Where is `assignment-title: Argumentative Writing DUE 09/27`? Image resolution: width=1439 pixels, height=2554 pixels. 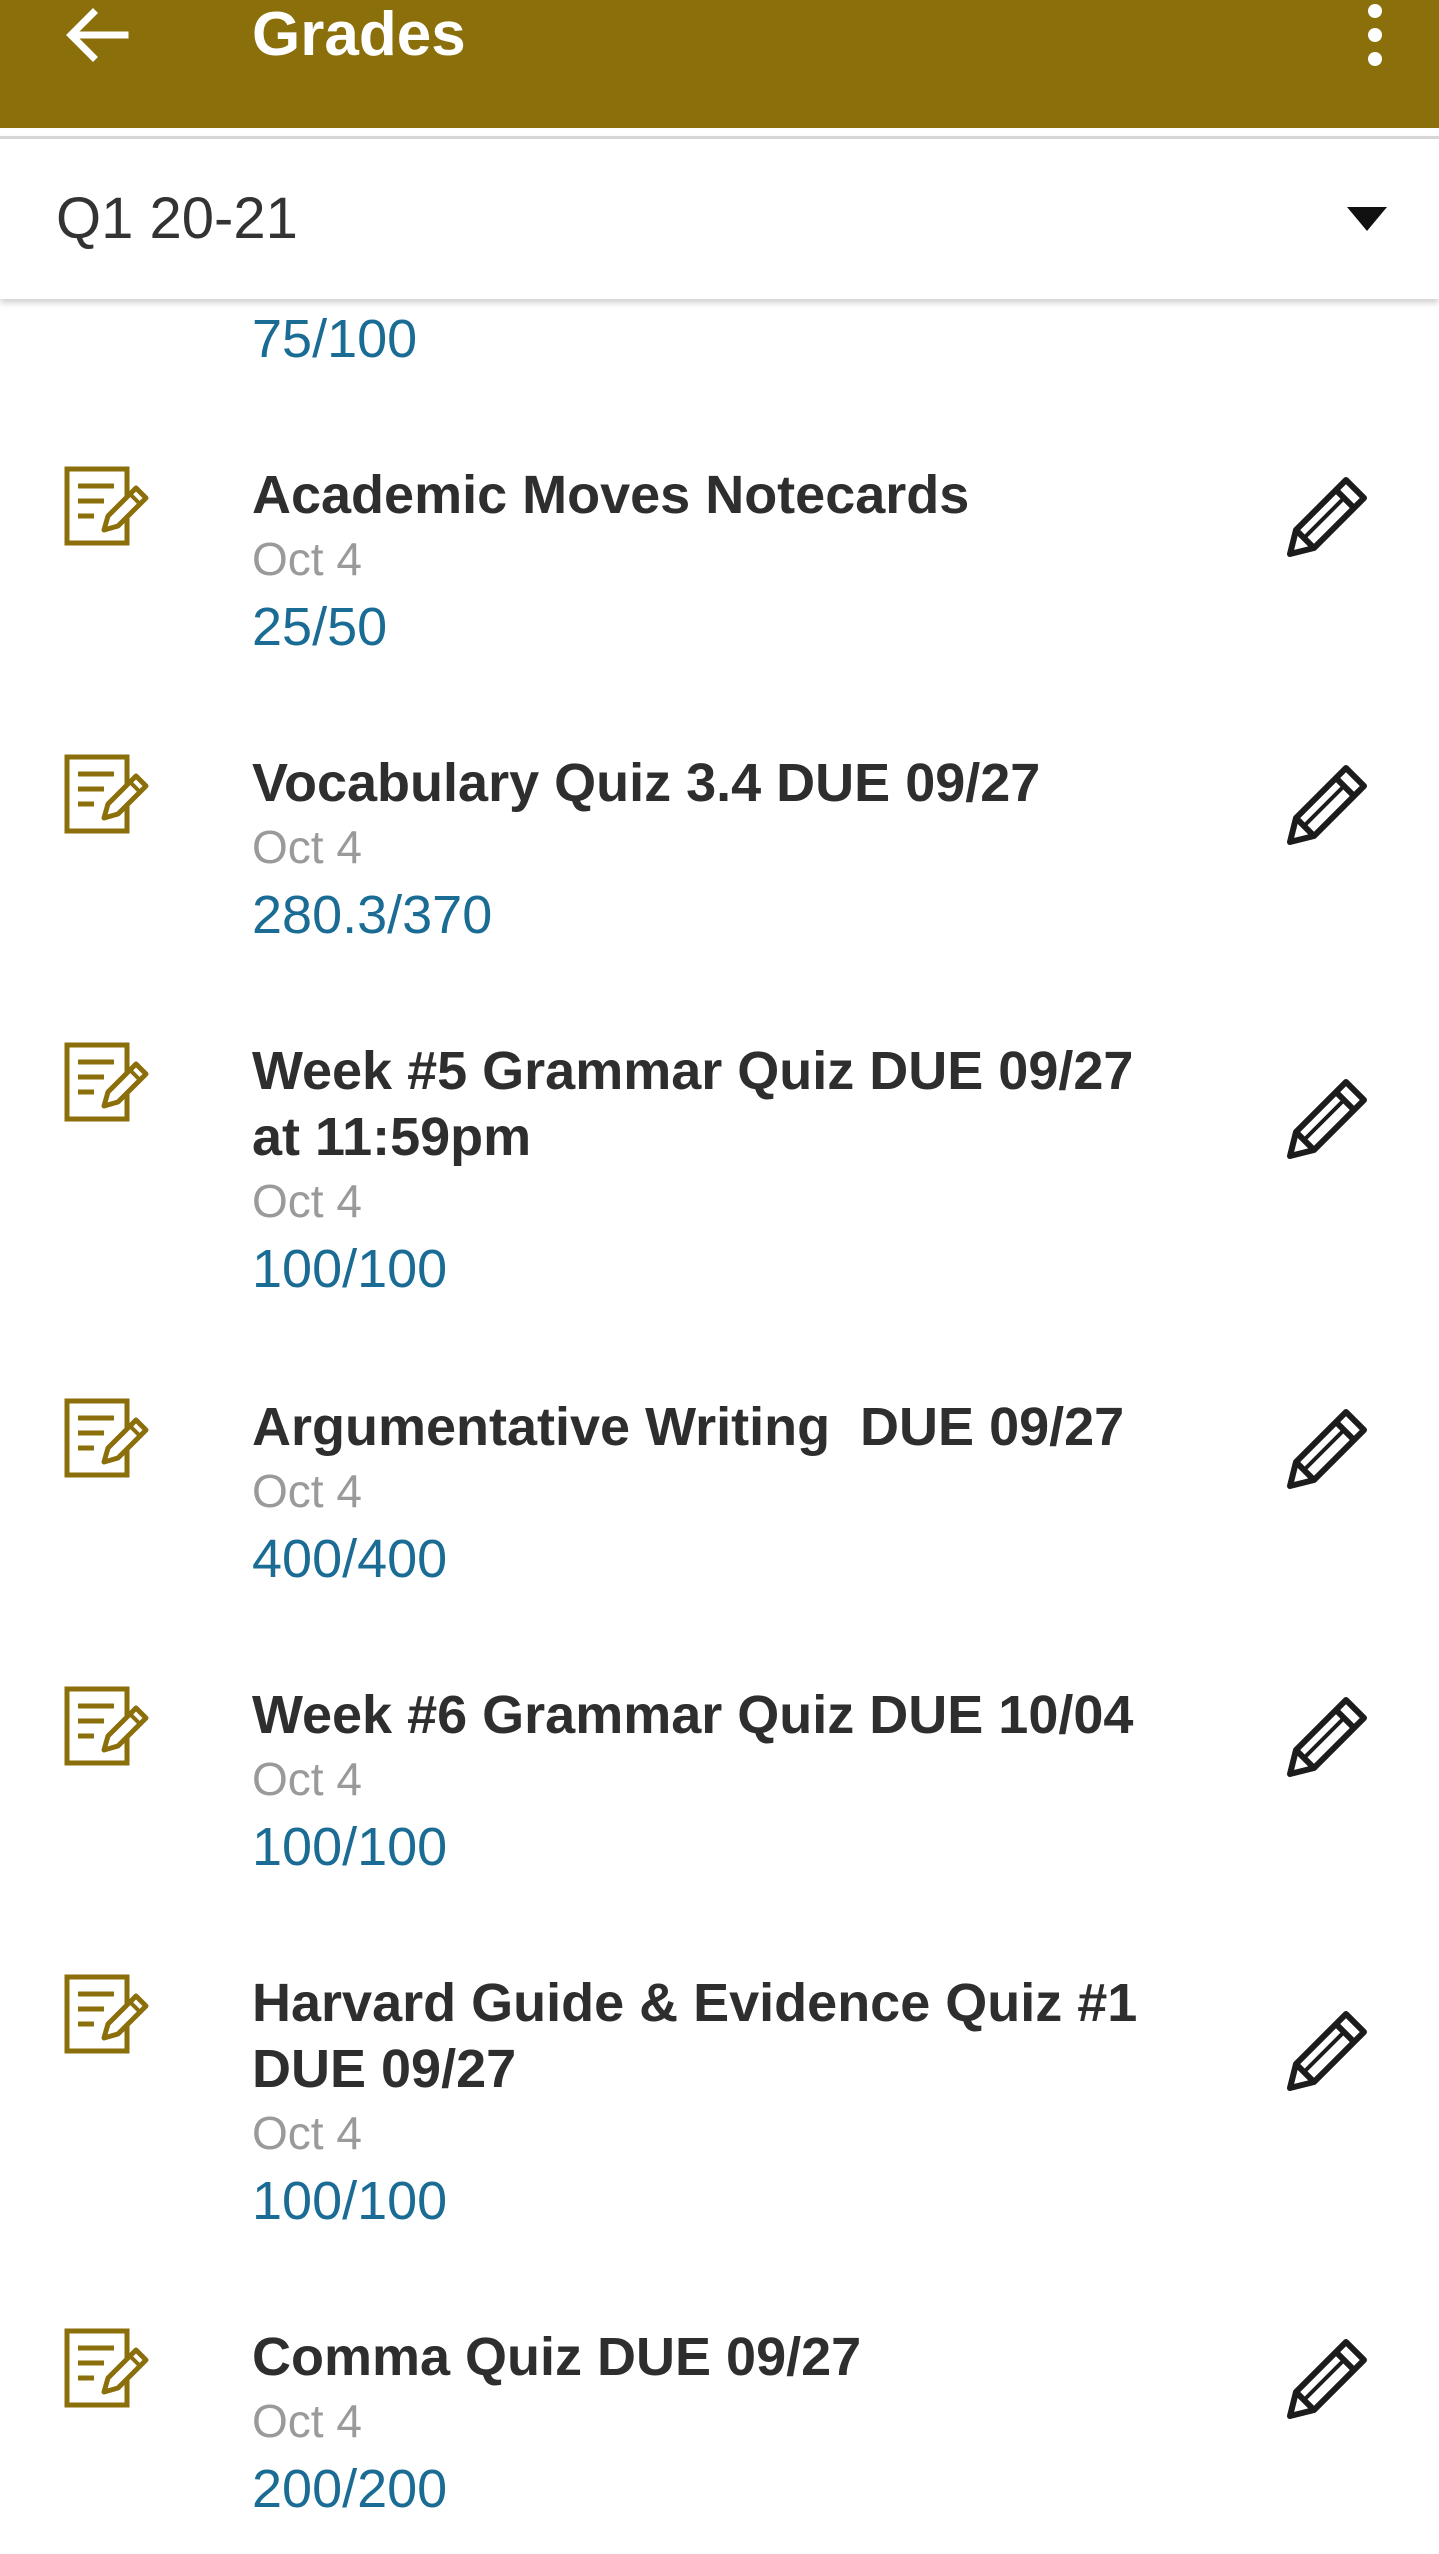 assignment-title: Argumentative Writing DUE 09/27 is located at coordinates (688, 1427).